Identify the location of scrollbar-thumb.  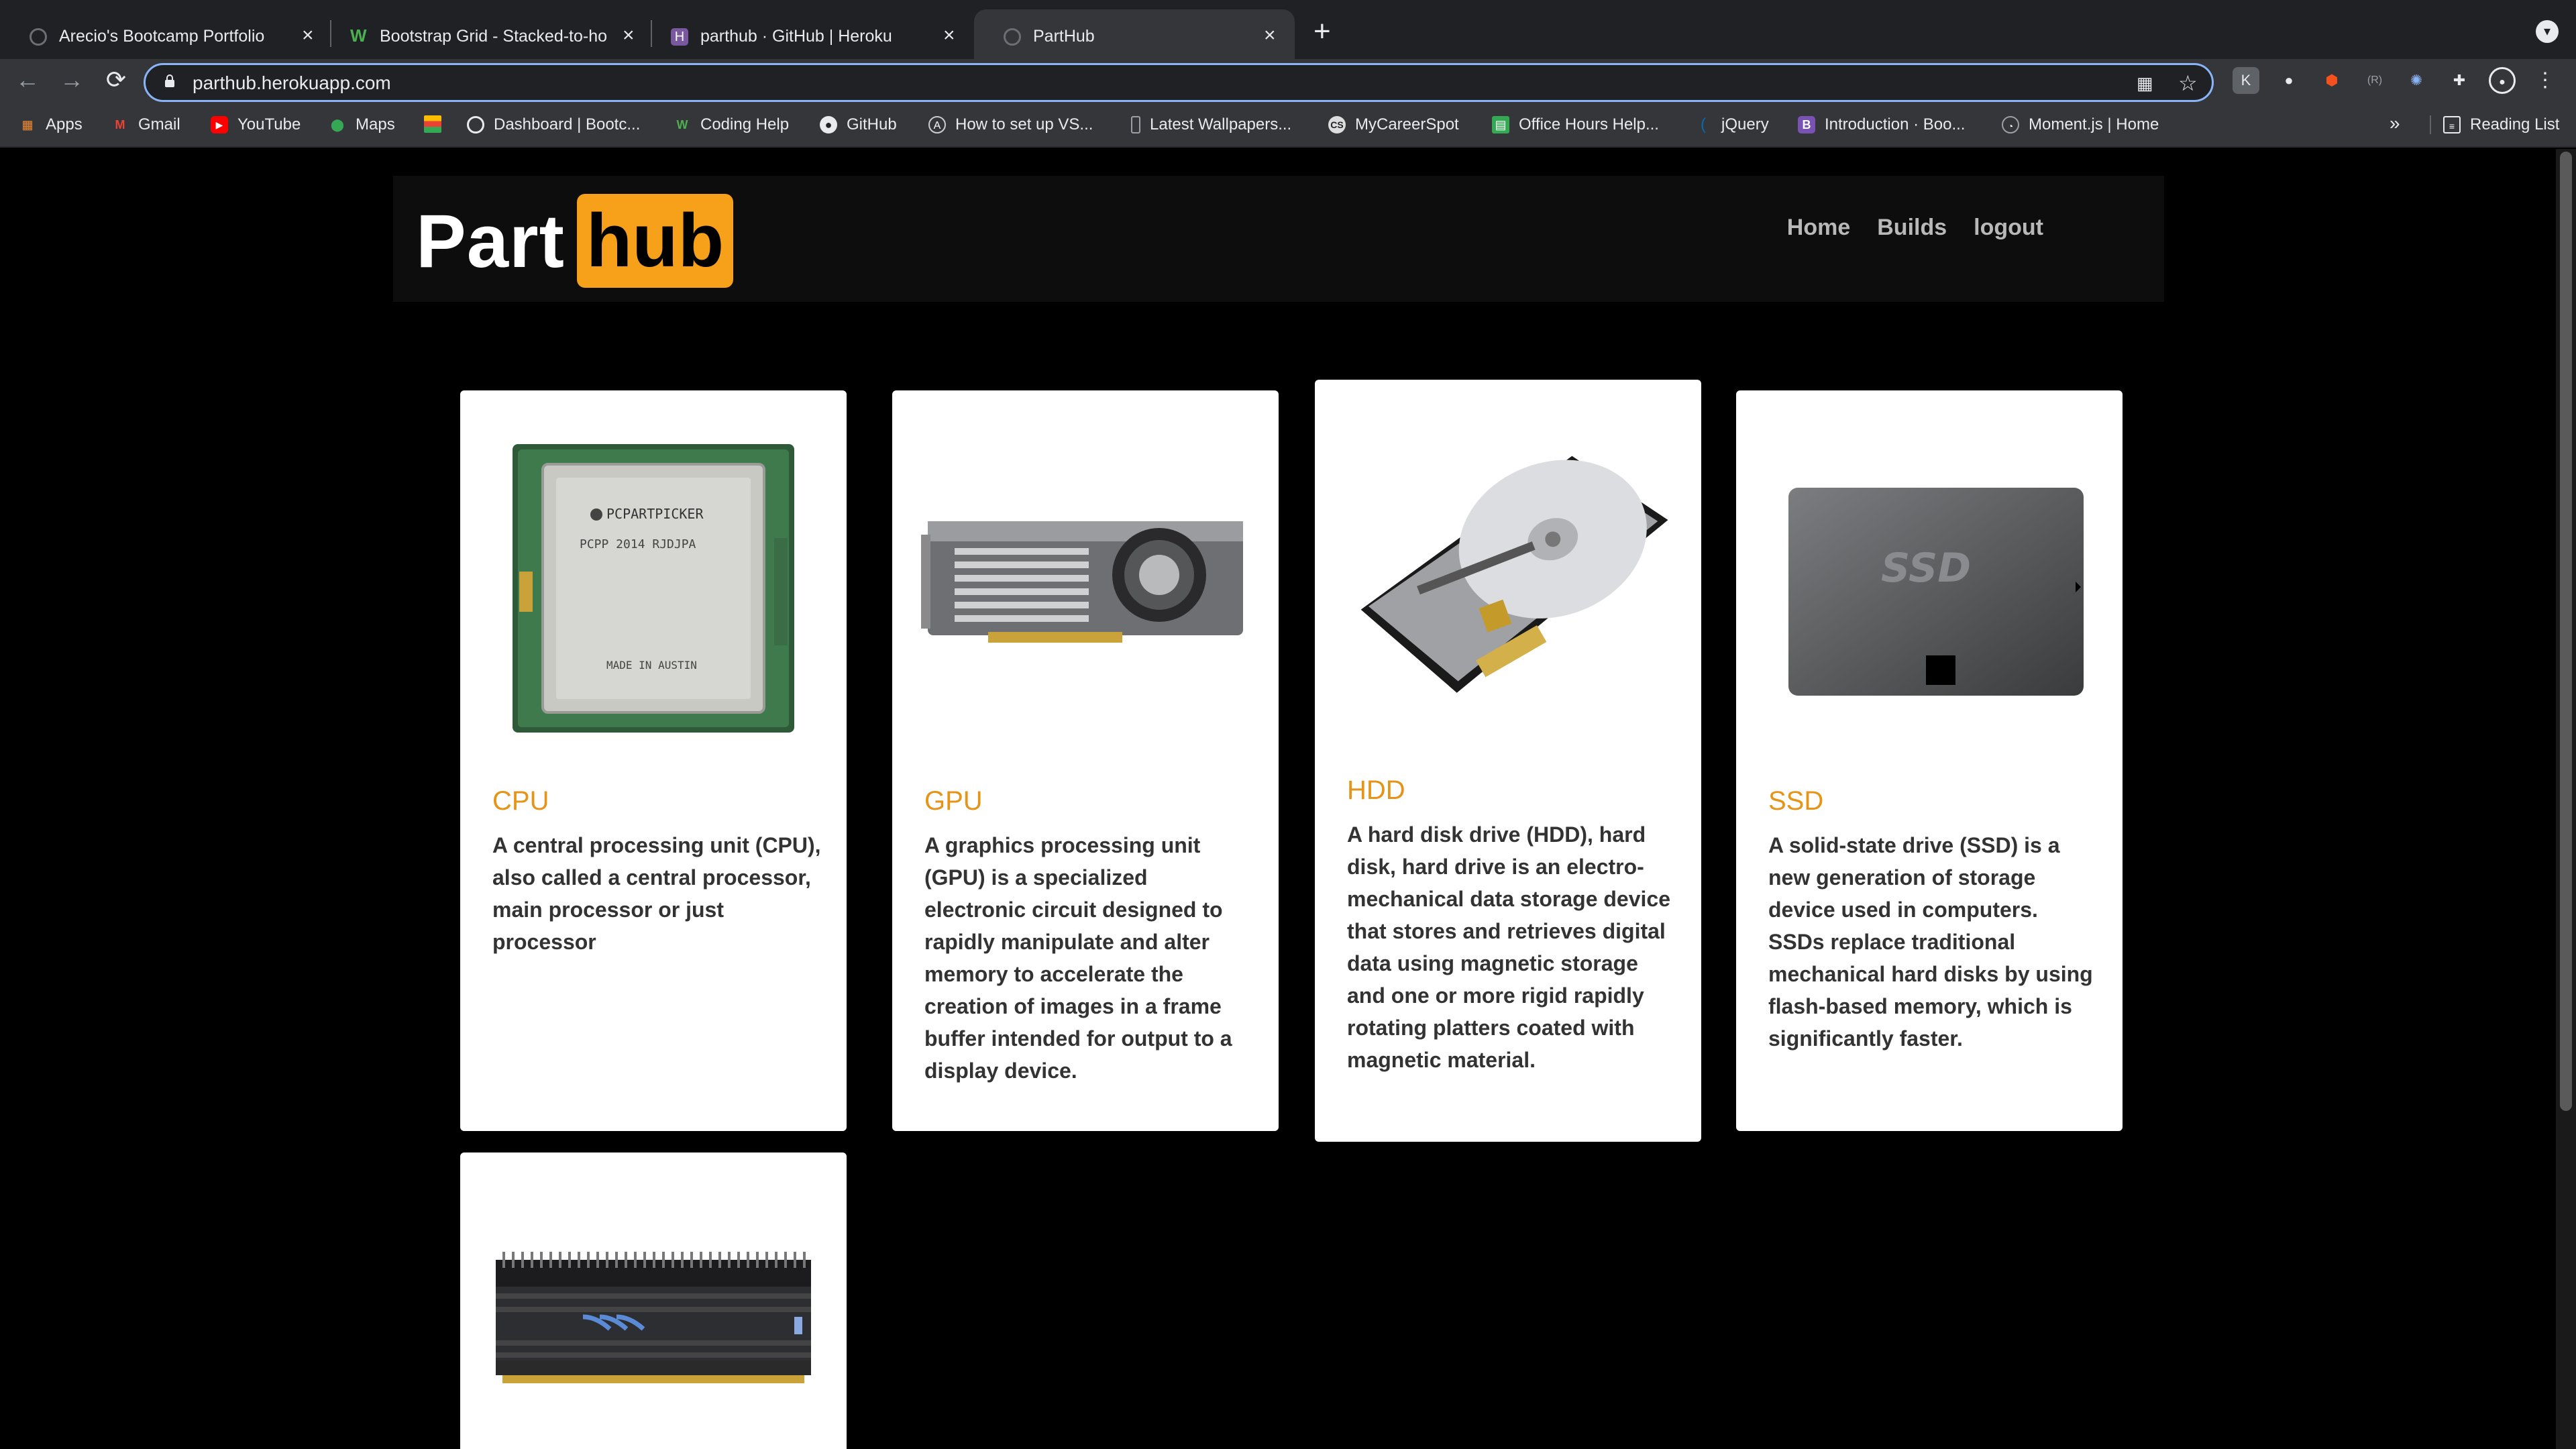
(2566, 631).